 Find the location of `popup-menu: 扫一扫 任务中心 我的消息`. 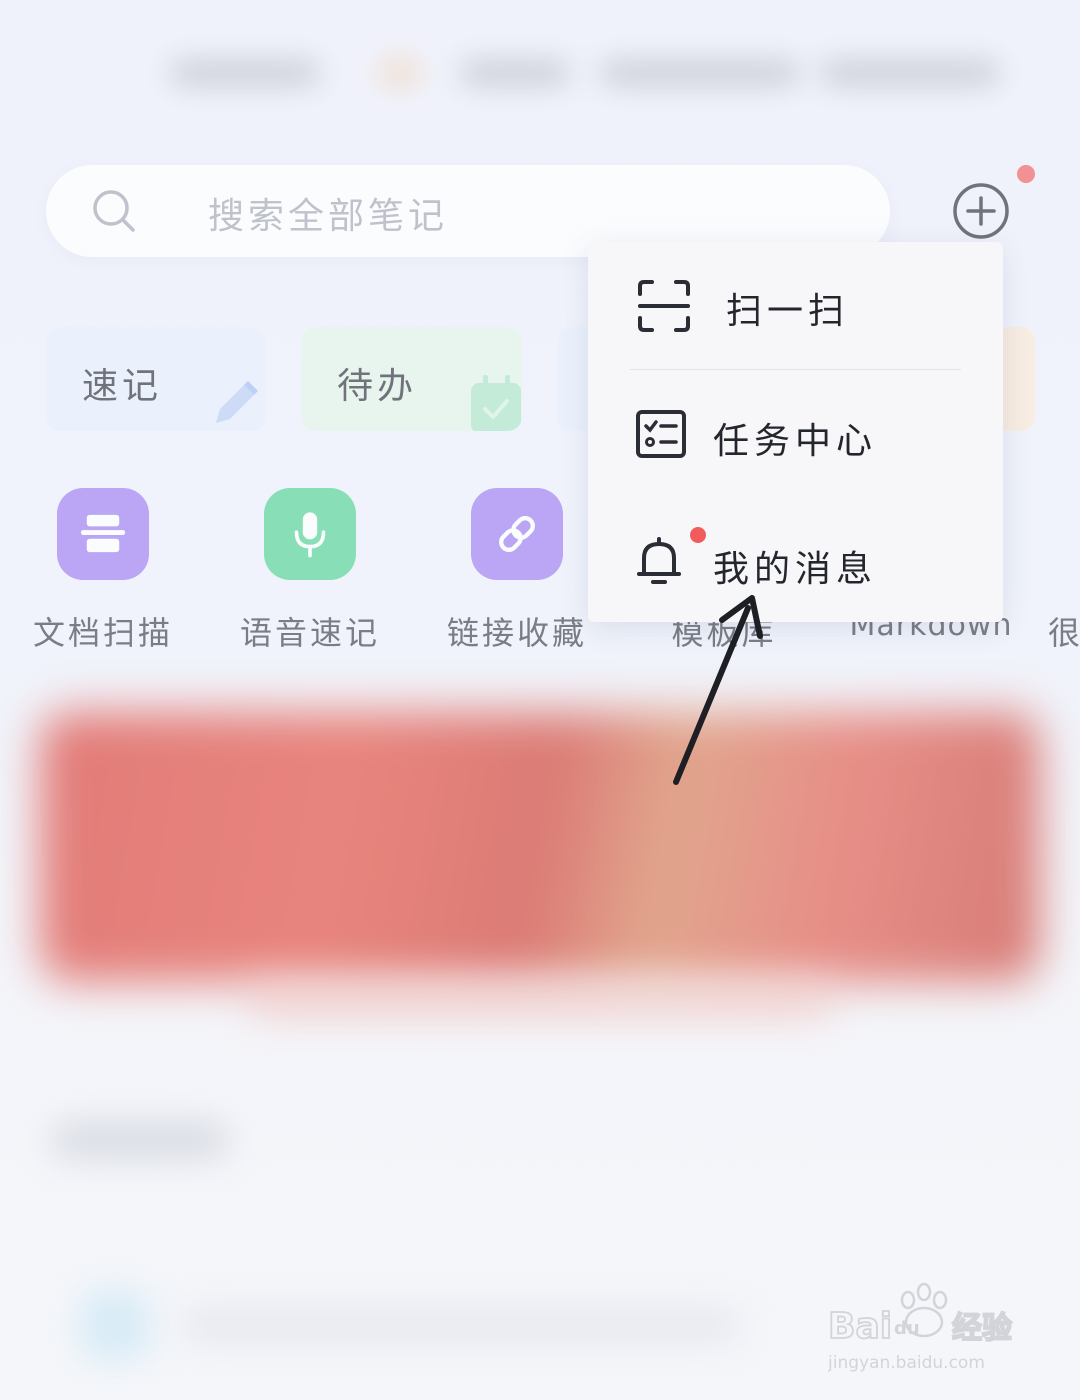

popup-menu: 扫一扫 任务中心 我的消息 is located at coordinates (795, 432).